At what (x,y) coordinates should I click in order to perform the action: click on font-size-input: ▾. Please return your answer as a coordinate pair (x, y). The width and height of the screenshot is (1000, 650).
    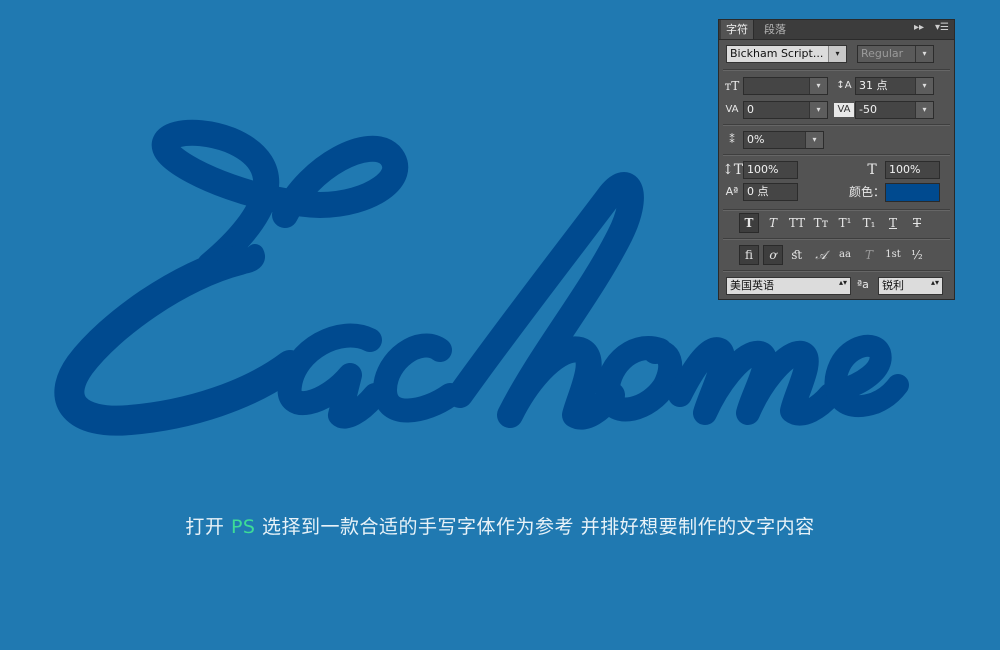
    Looking at the image, I should click on (785, 86).